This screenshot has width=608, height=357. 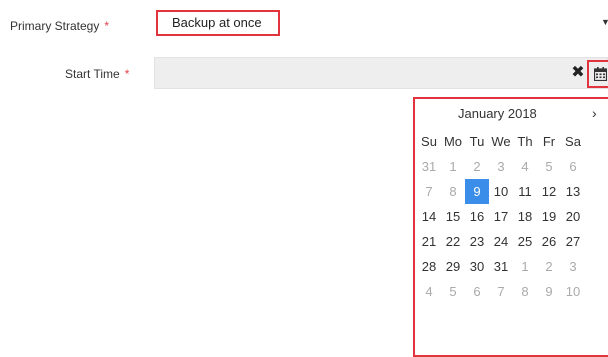 What do you see at coordinates (92, 74) in the screenshot?
I see `start-time-label-text: Start Time` at bounding box center [92, 74].